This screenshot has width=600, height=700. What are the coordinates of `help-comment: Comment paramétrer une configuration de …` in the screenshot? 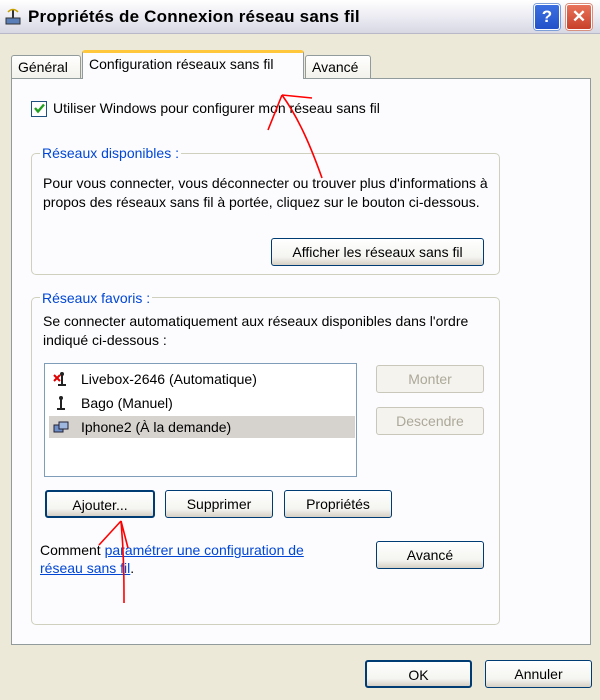 It's located at (195, 559).